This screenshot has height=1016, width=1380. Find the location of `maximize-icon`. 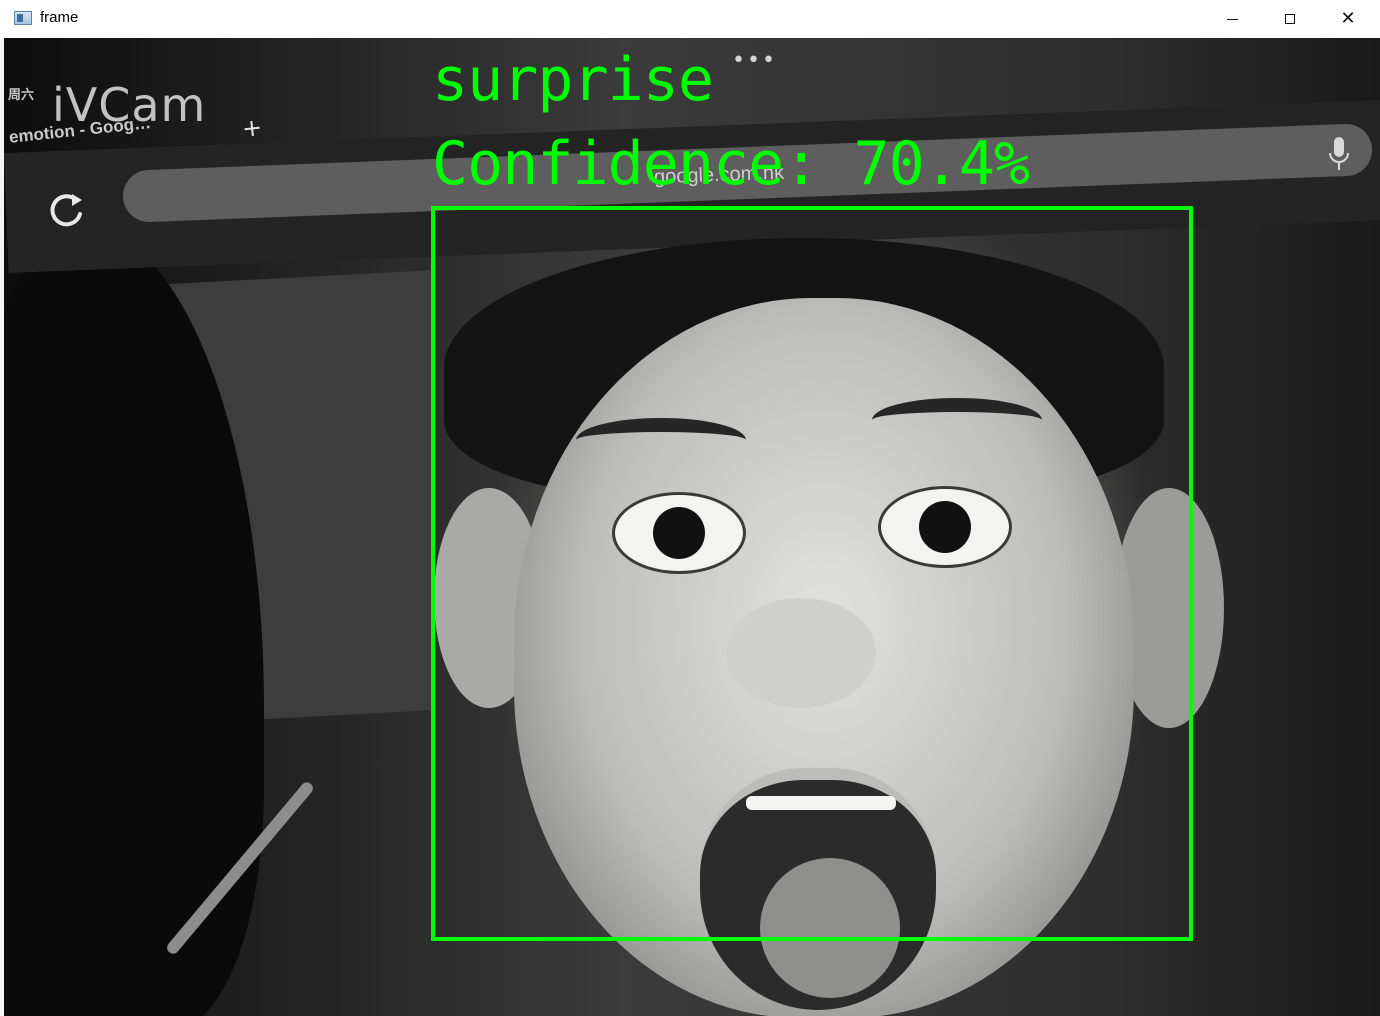

maximize-icon is located at coordinates (1290, 19).